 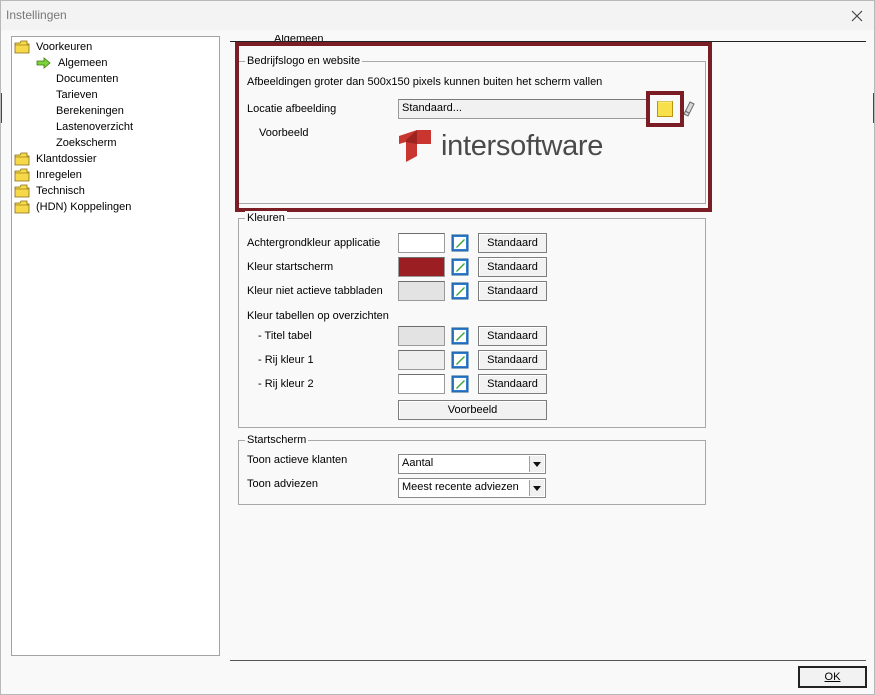 I want to click on color-row-label: Kleur niet actieve tabbladen, so click(x=315, y=291).